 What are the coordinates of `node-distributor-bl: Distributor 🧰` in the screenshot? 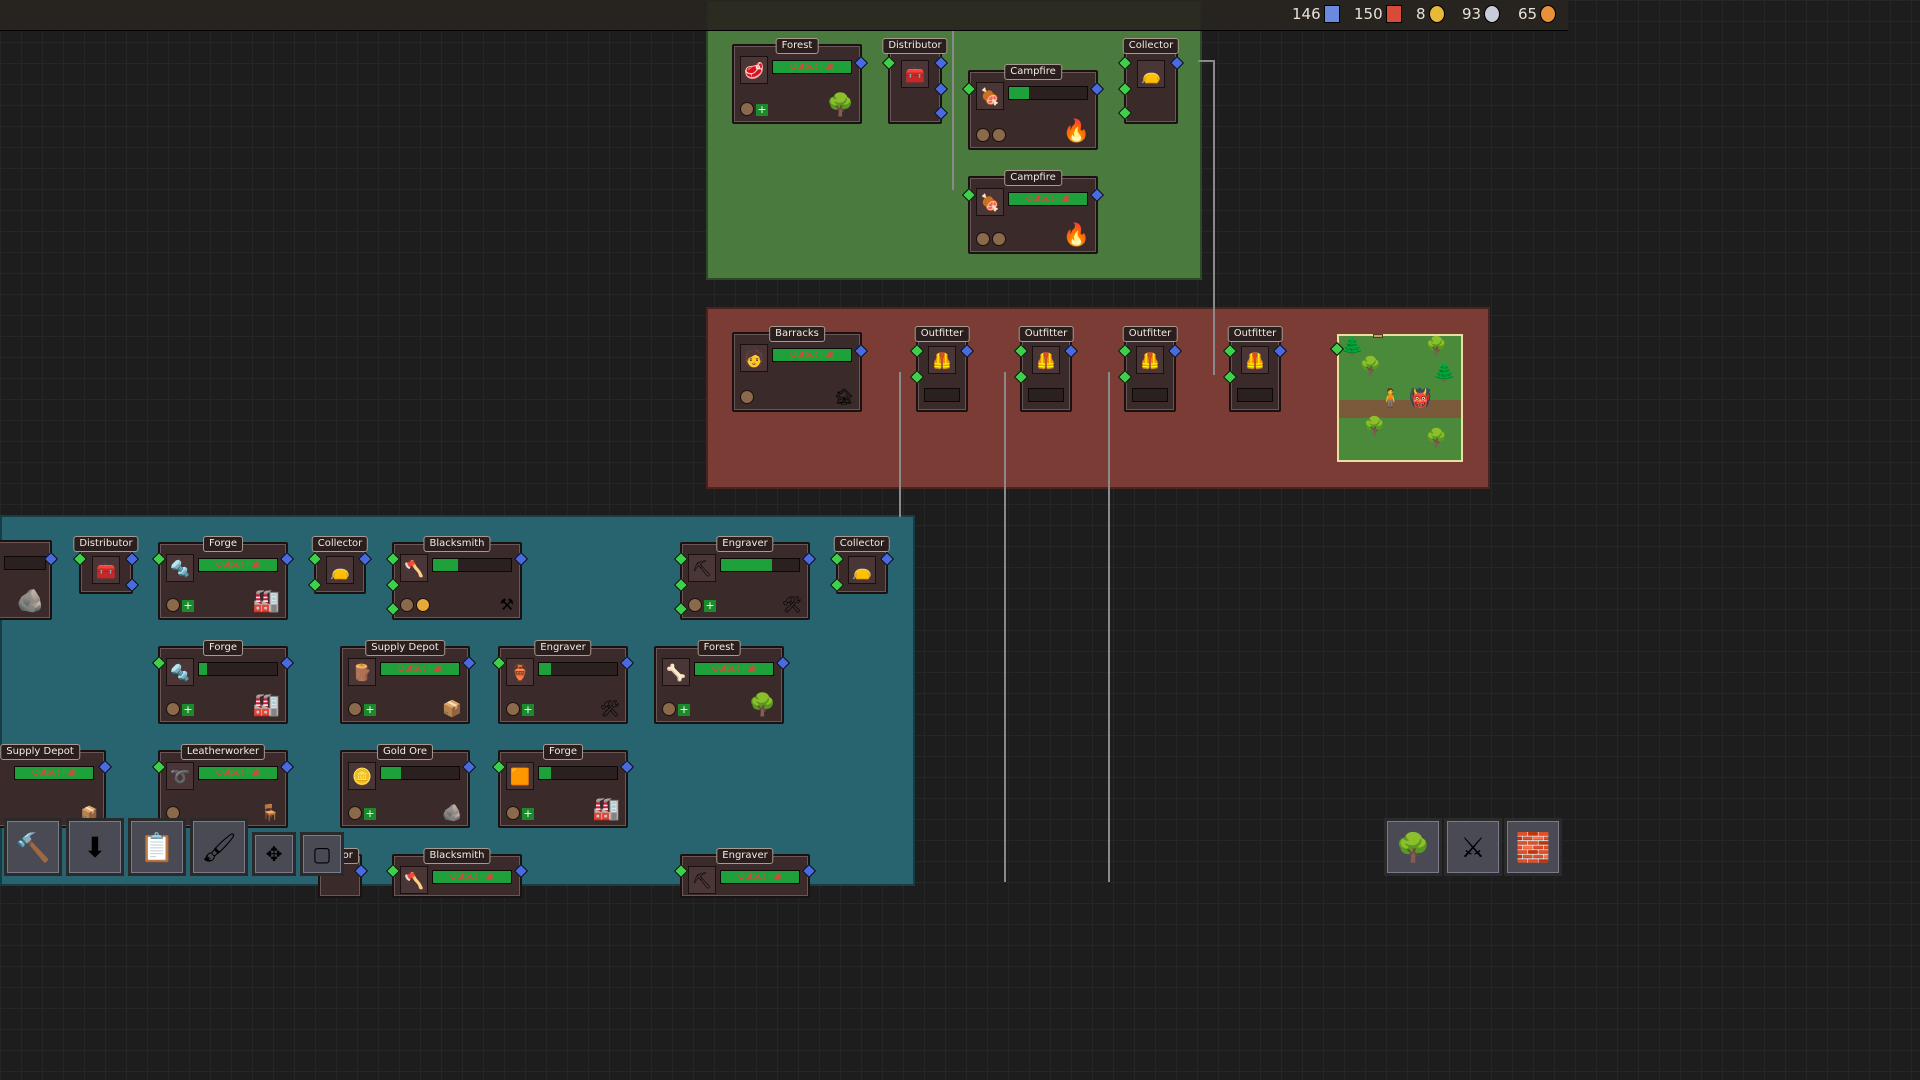 It's located at (106, 565).